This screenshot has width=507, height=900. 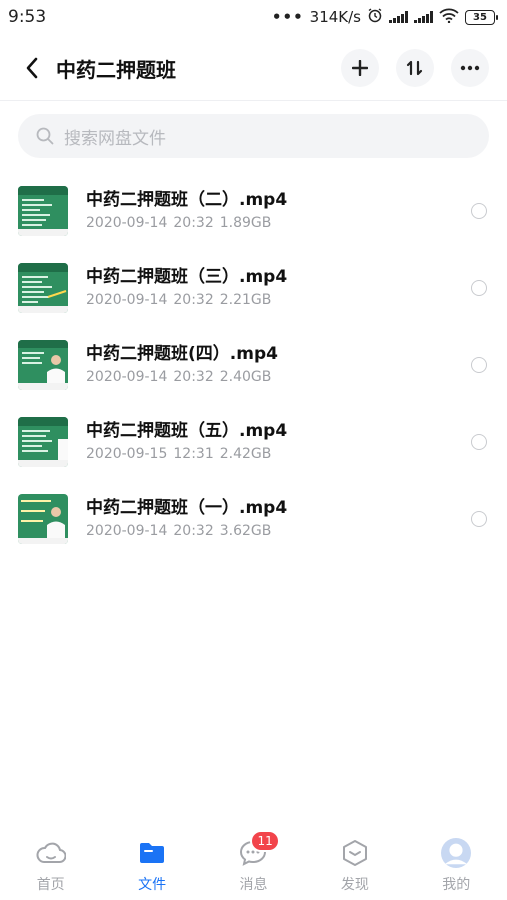 What do you see at coordinates (45, 136) in the screenshot?
I see `search-icon` at bounding box center [45, 136].